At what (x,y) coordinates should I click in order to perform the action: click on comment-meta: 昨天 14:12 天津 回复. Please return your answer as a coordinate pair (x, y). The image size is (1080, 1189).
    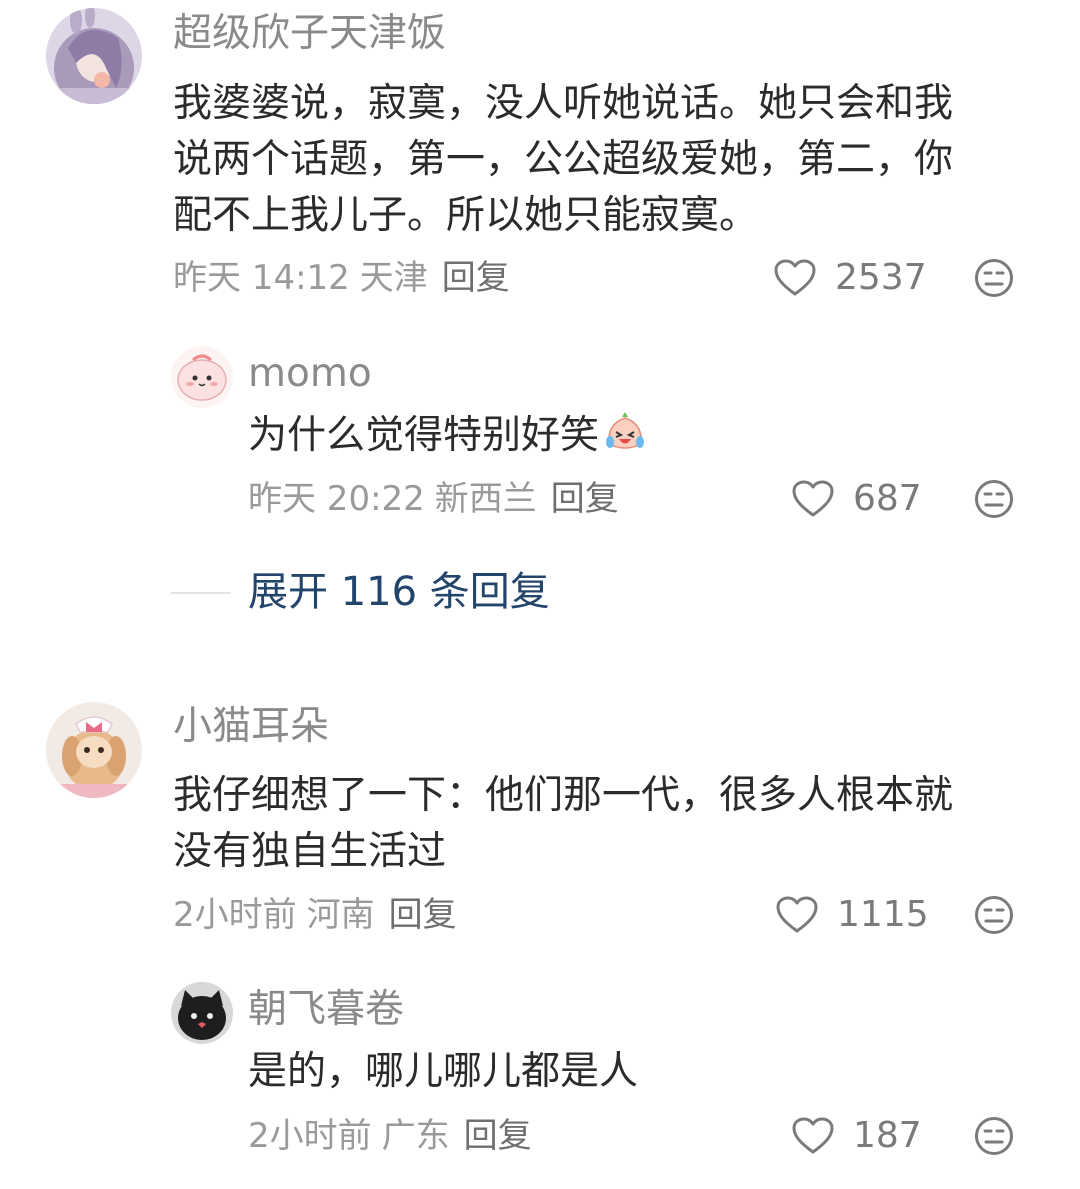
    Looking at the image, I should click on (341, 278).